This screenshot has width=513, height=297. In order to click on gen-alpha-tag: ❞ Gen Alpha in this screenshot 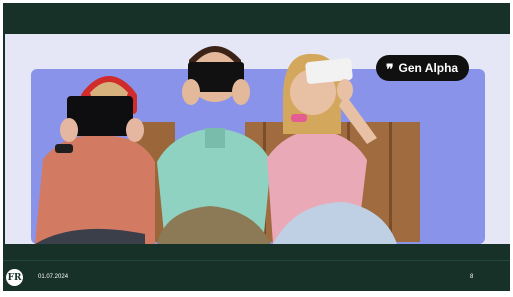, I will do `click(423, 68)`.